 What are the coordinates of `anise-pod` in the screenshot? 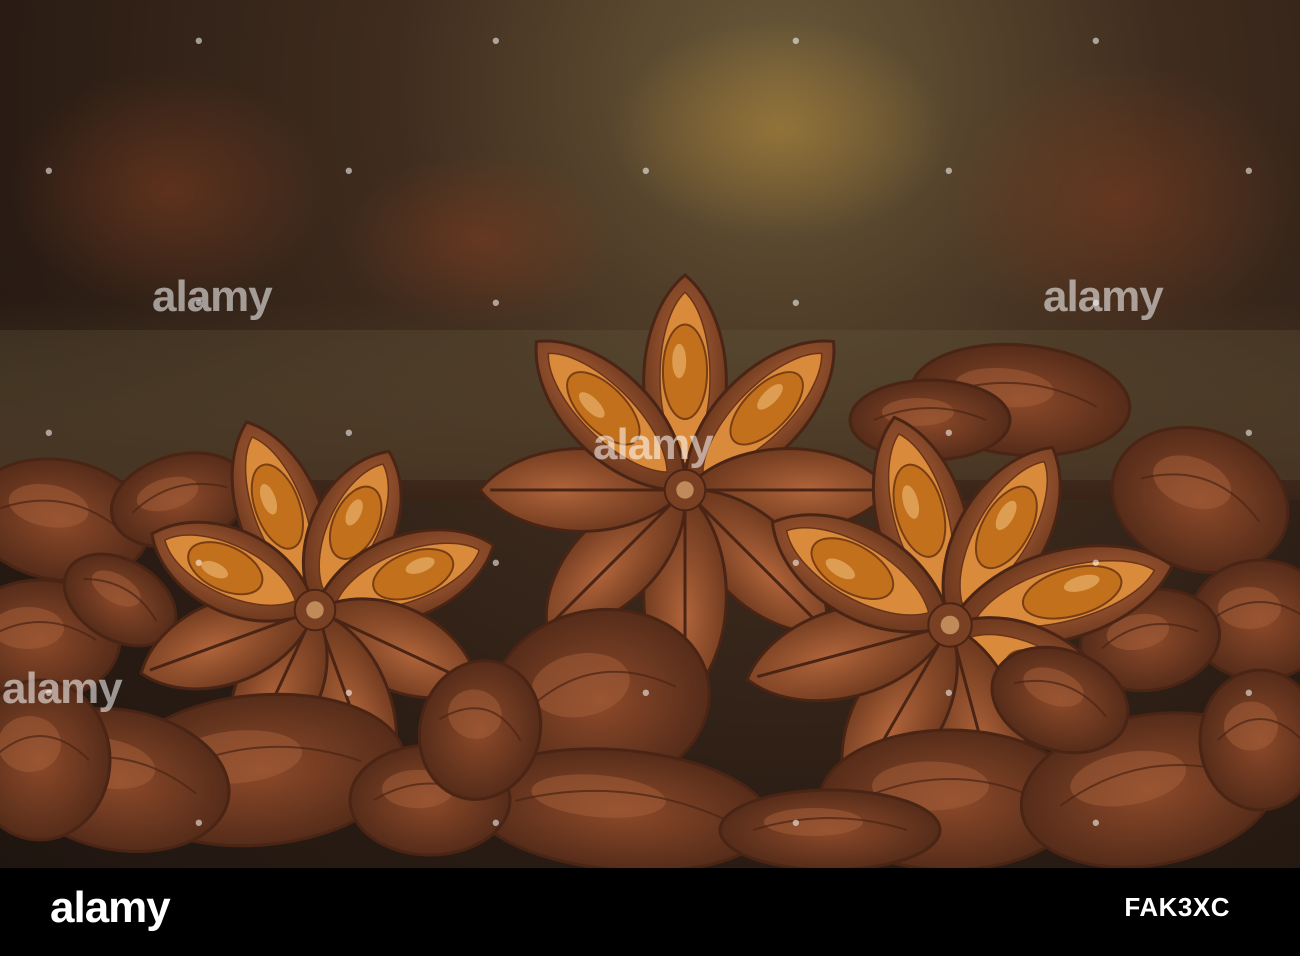 It's located at (830, 828).